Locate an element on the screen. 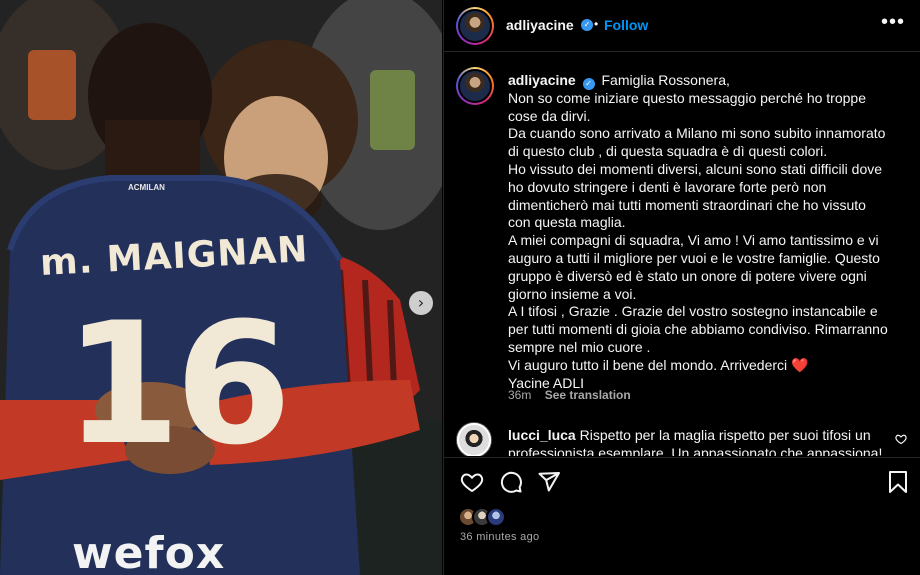 This screenshot has width=920, height=575. jersey-sponsor: wefox is located at coordinates (149, 551).